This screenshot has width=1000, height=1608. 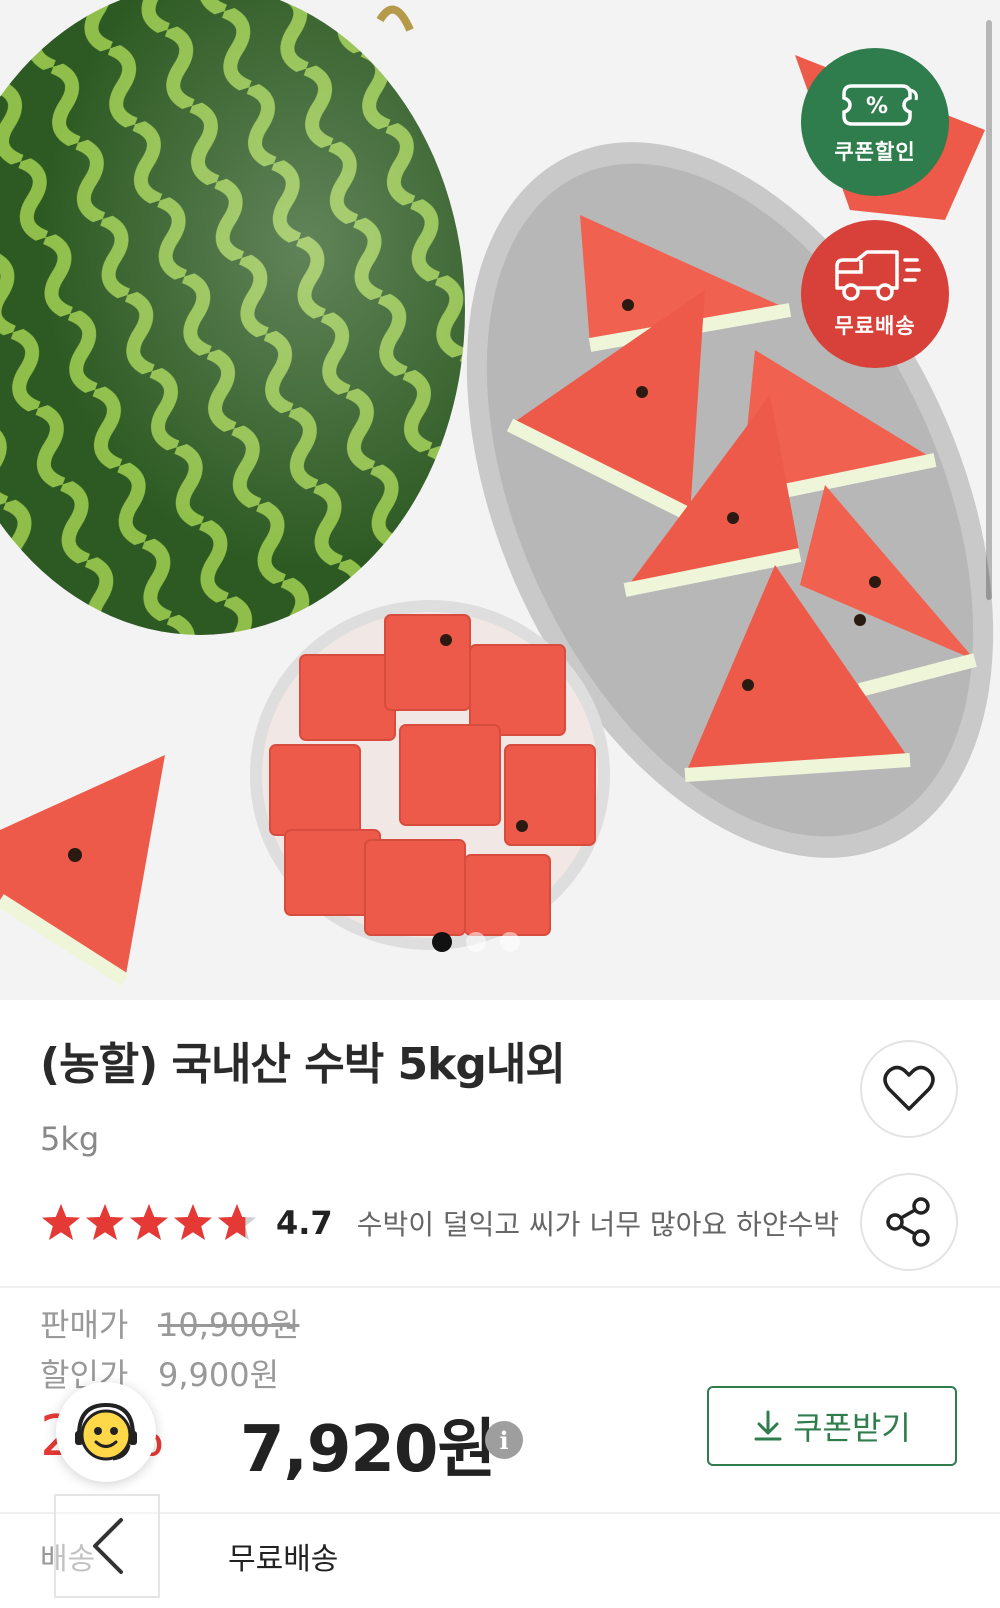 What do you see at coordinates (70, 1139) in the screenshot?
I see `product-option: 5kg` at bounding box center [70, 1139].